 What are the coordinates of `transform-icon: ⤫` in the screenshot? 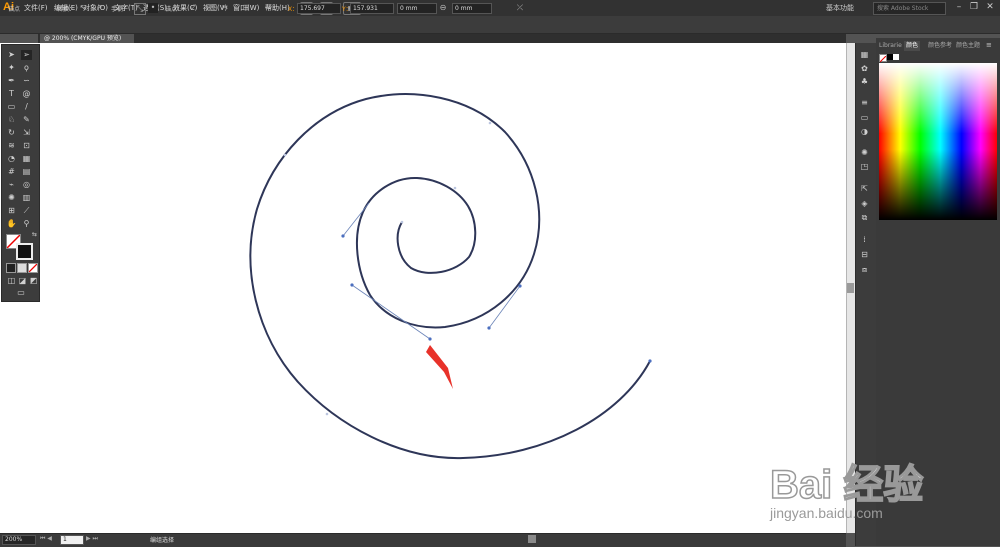 It's located at (520, 8).